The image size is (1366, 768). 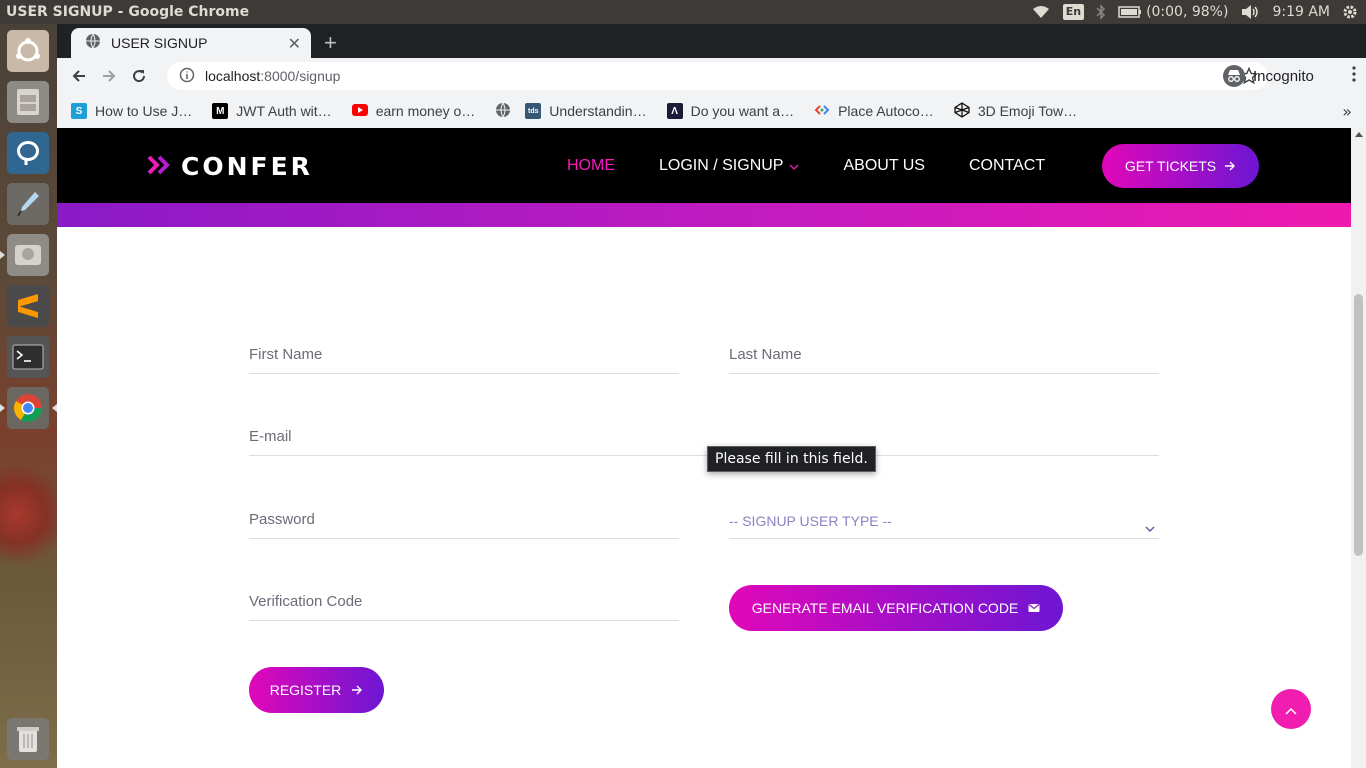 What do you see at coordinates (794, 166) in the screenshot?
I see `chevron-down-icon` at bounding box center [794, 166].